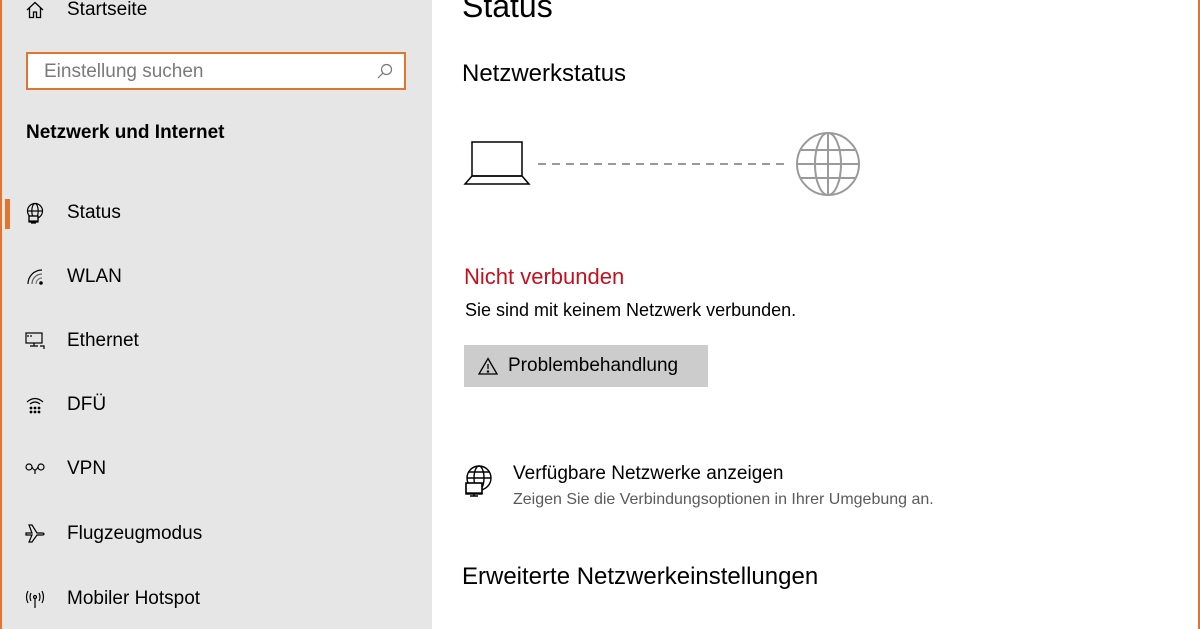  Describe the element at coordinates (107, 10) in the screenshot. I see `home-label: Startseite` at that location.